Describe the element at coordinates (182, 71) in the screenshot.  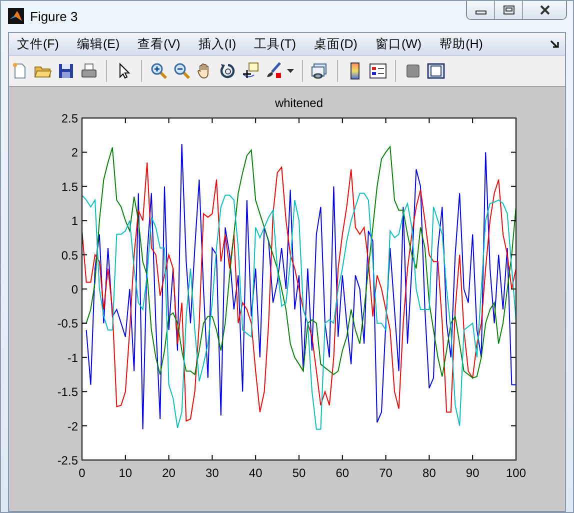
I see `zoom-out-icon` at that location.